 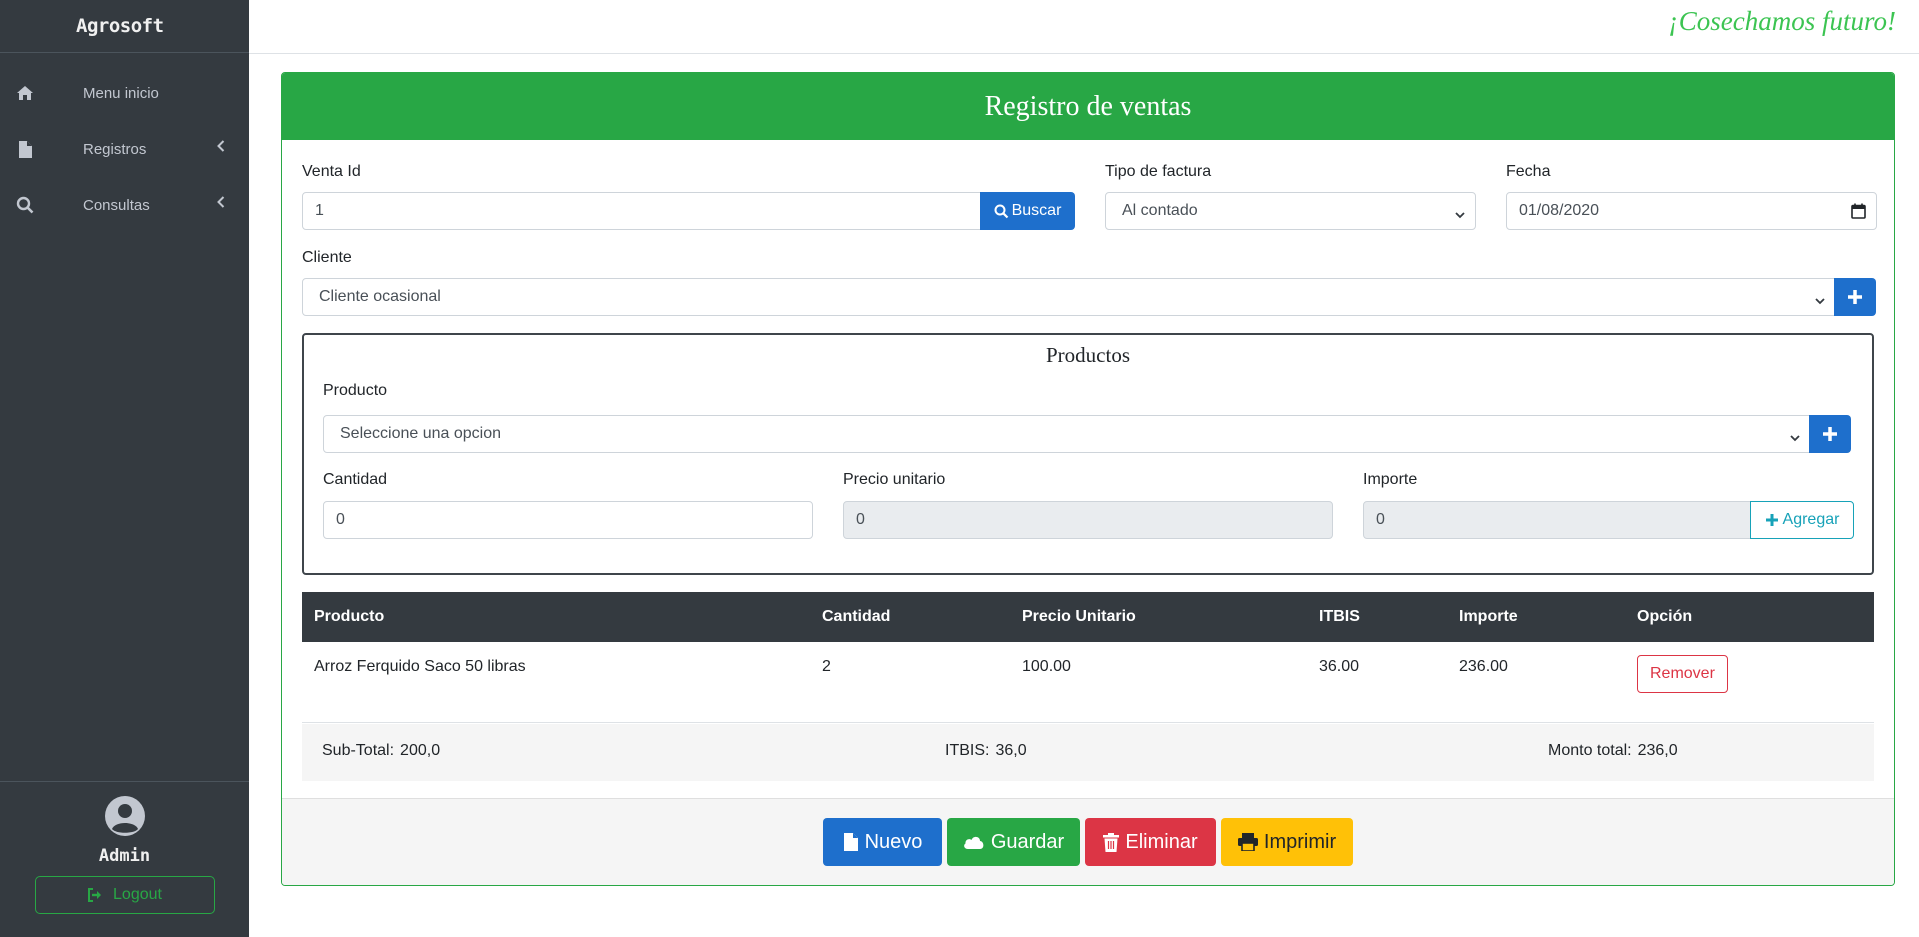 I want to click on itbis-value: 36,0, so click(x=1011, y=750).